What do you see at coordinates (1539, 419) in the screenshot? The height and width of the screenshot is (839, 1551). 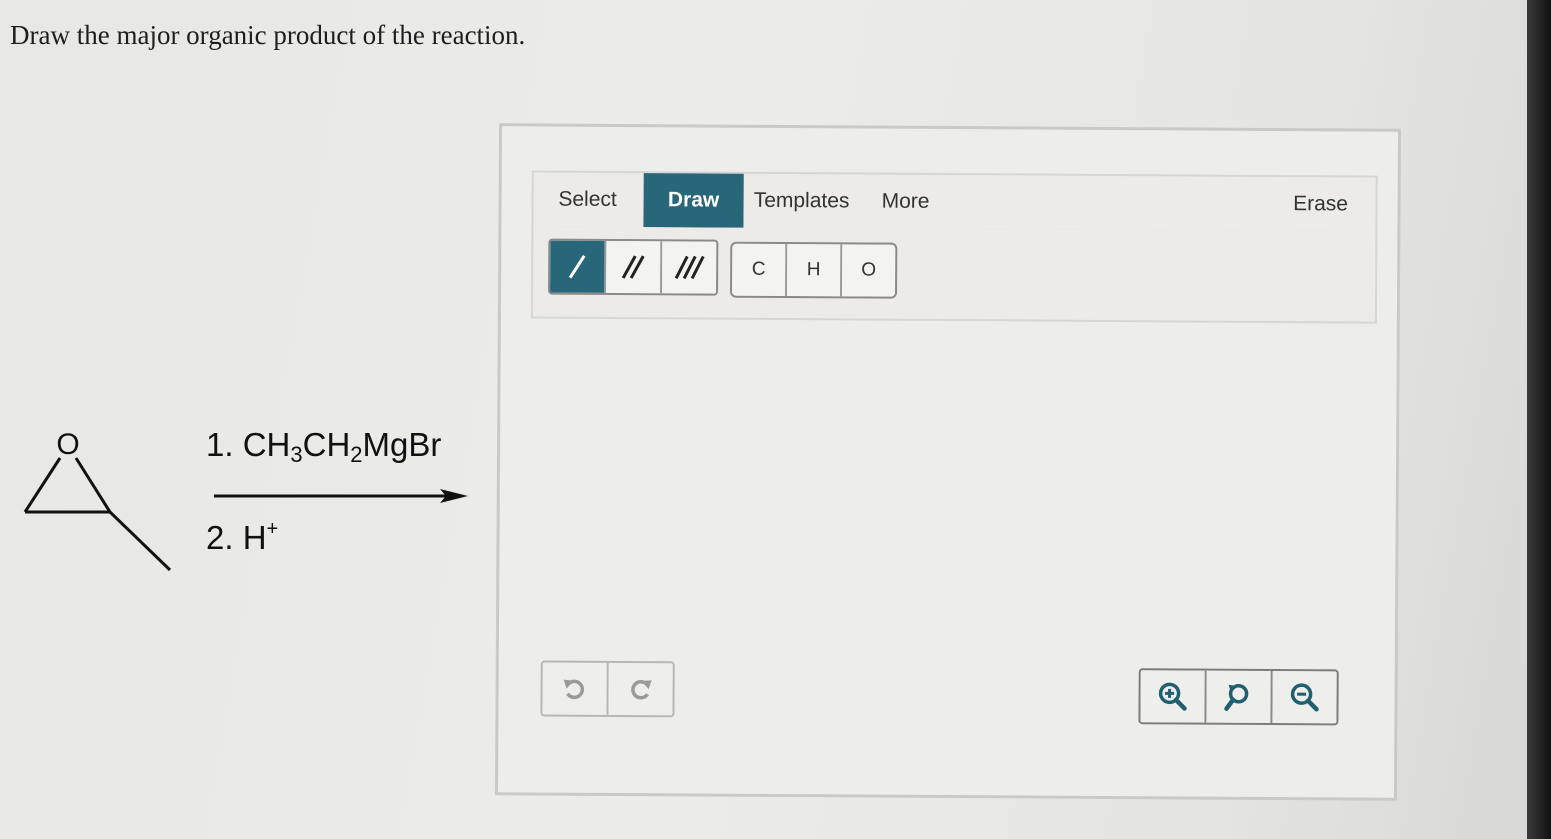 I see `monitor-bezel` at bounding box center [1539, 419].